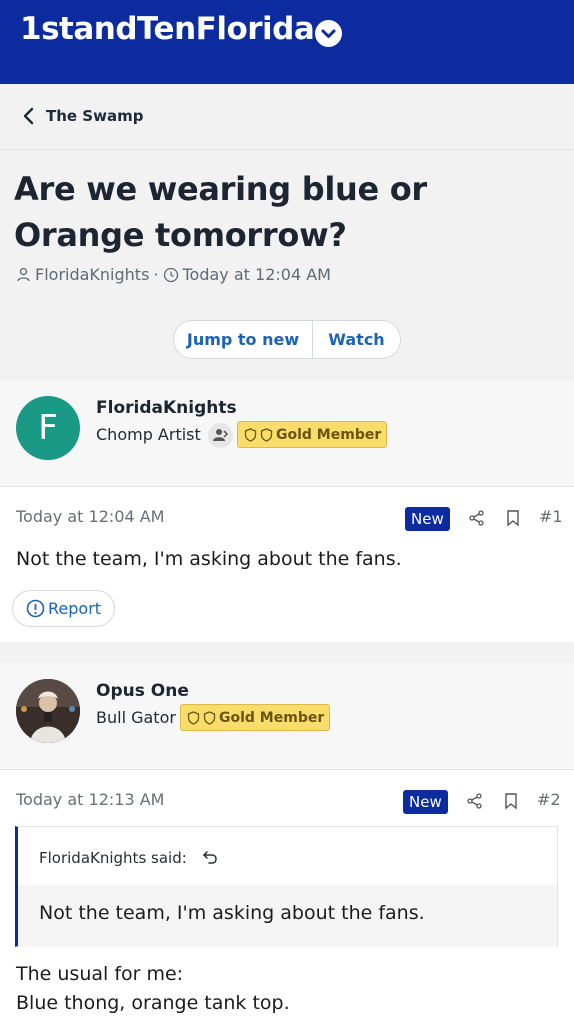 Image resolution: width=574 pixels, height=1023 pixels. Describe the element at coordinates (243, 339) in the screenshot. I see `jump-to-new-button: Jump to new` at that location.